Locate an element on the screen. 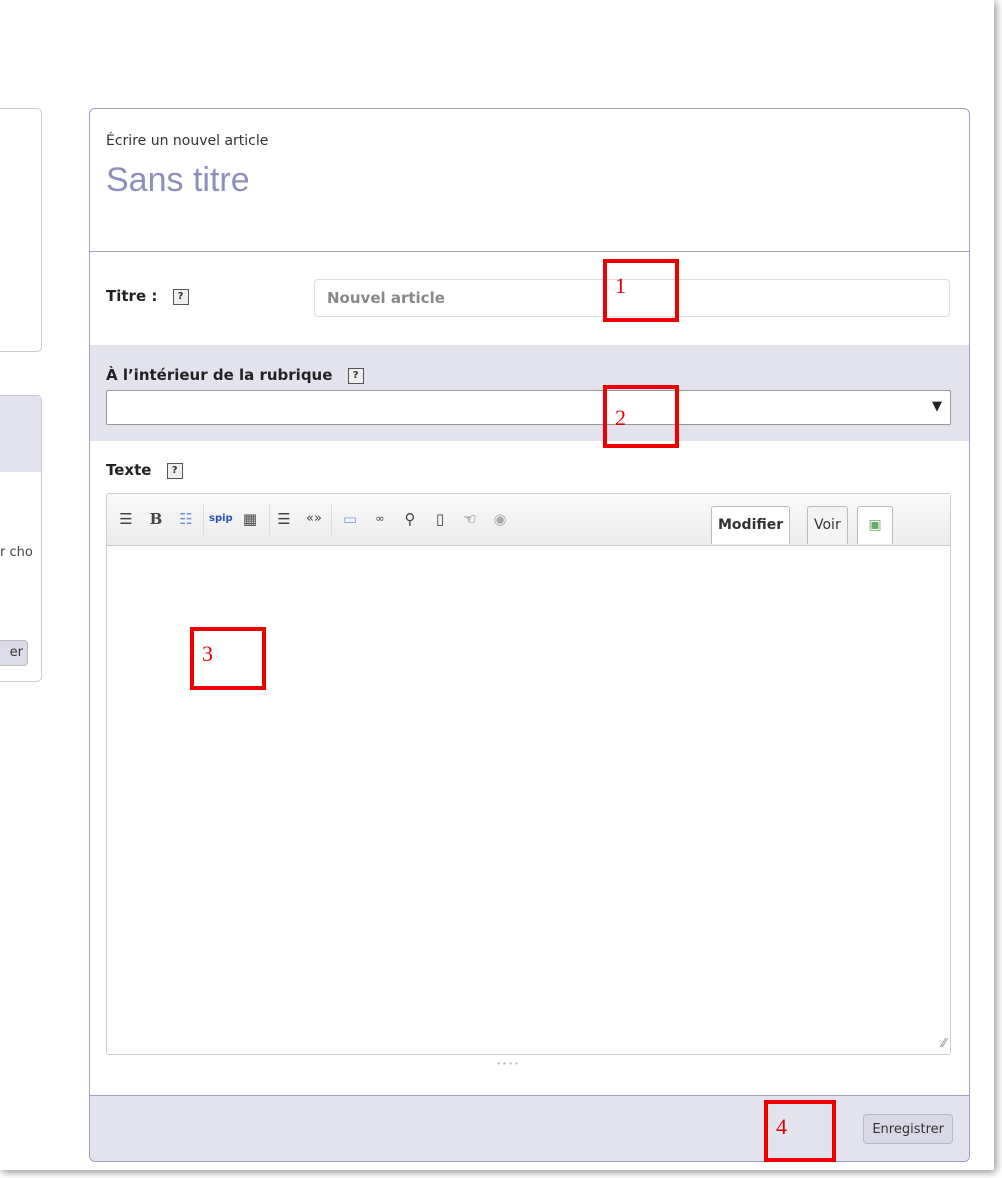 The height and width of the screenshot is (1178, 1002). resize-grip-icon: ⁄⁄ is located at coordinates (944, 1043).